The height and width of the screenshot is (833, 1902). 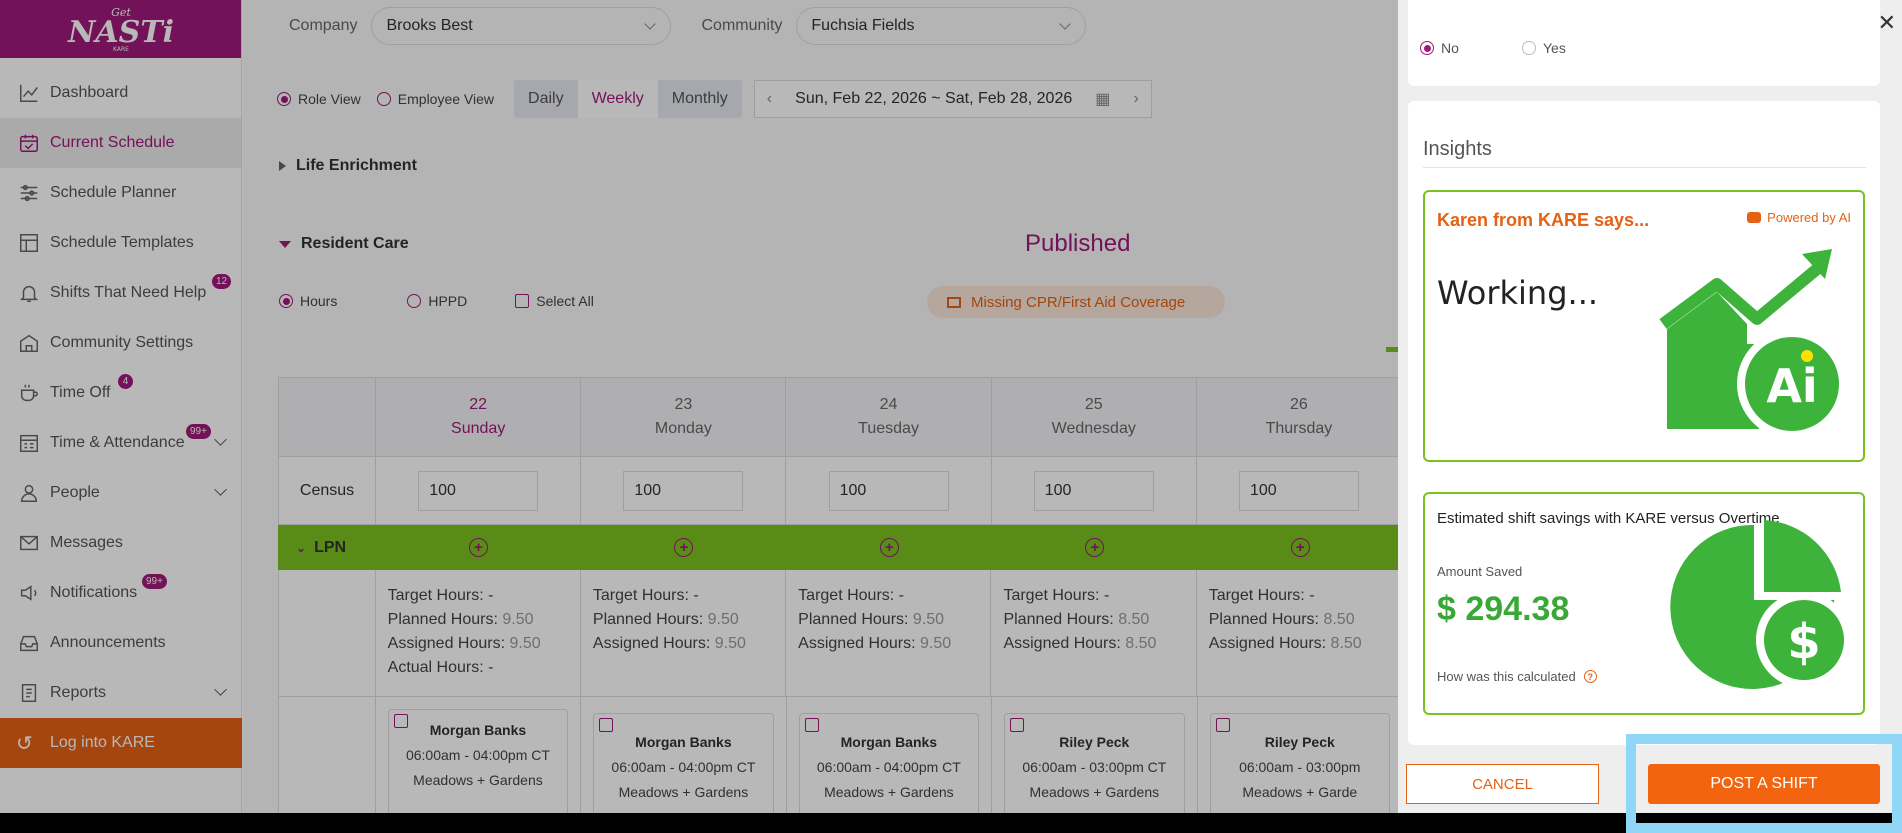 I want to click on robot-icon, so click(x=1754, y=217).